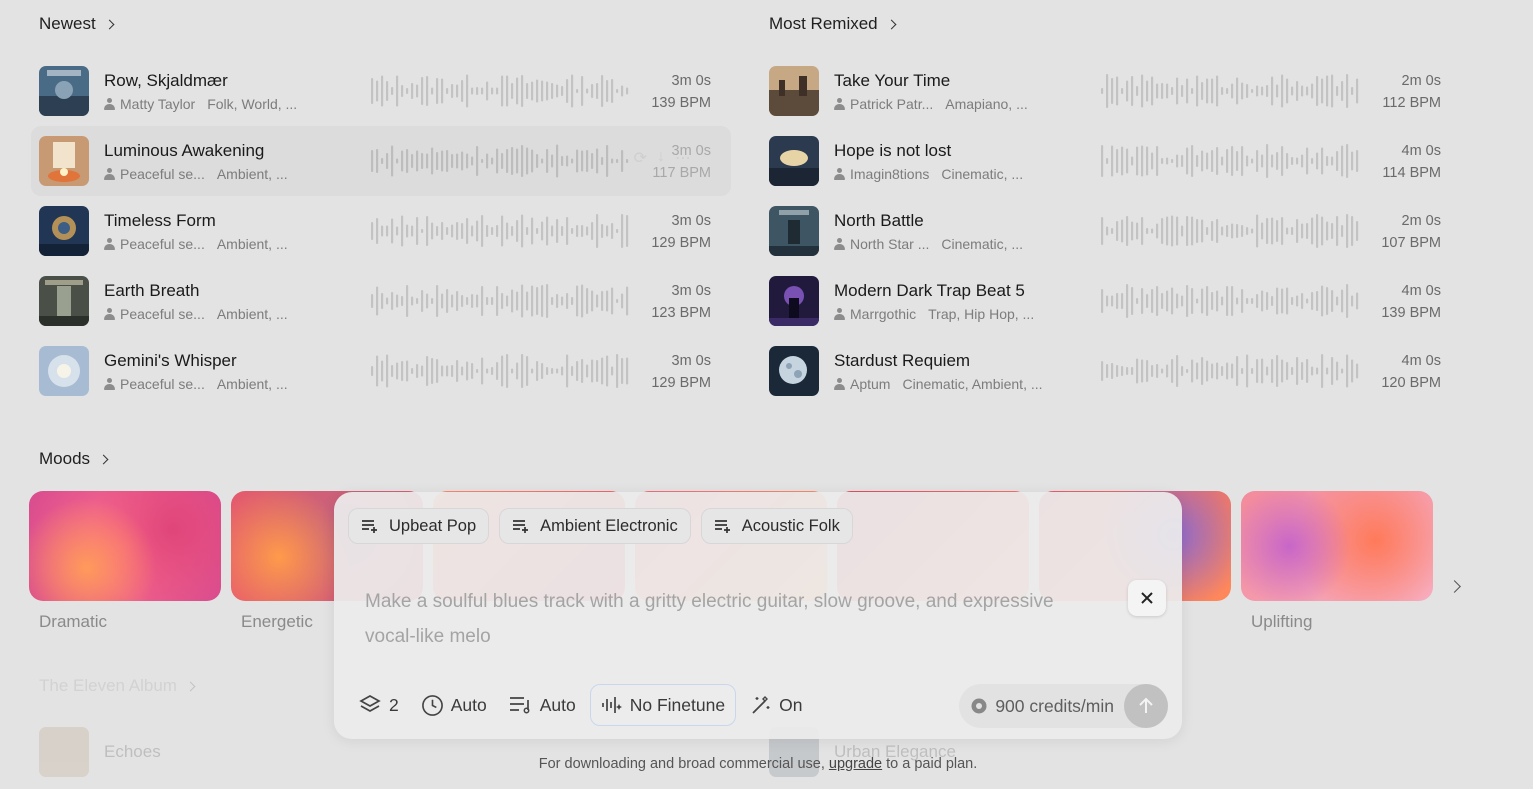  What do you see at coordinates (1282, 621) in the screenshot?
I see `mood-label: Uplifting` at bounding box center [1282, 621].